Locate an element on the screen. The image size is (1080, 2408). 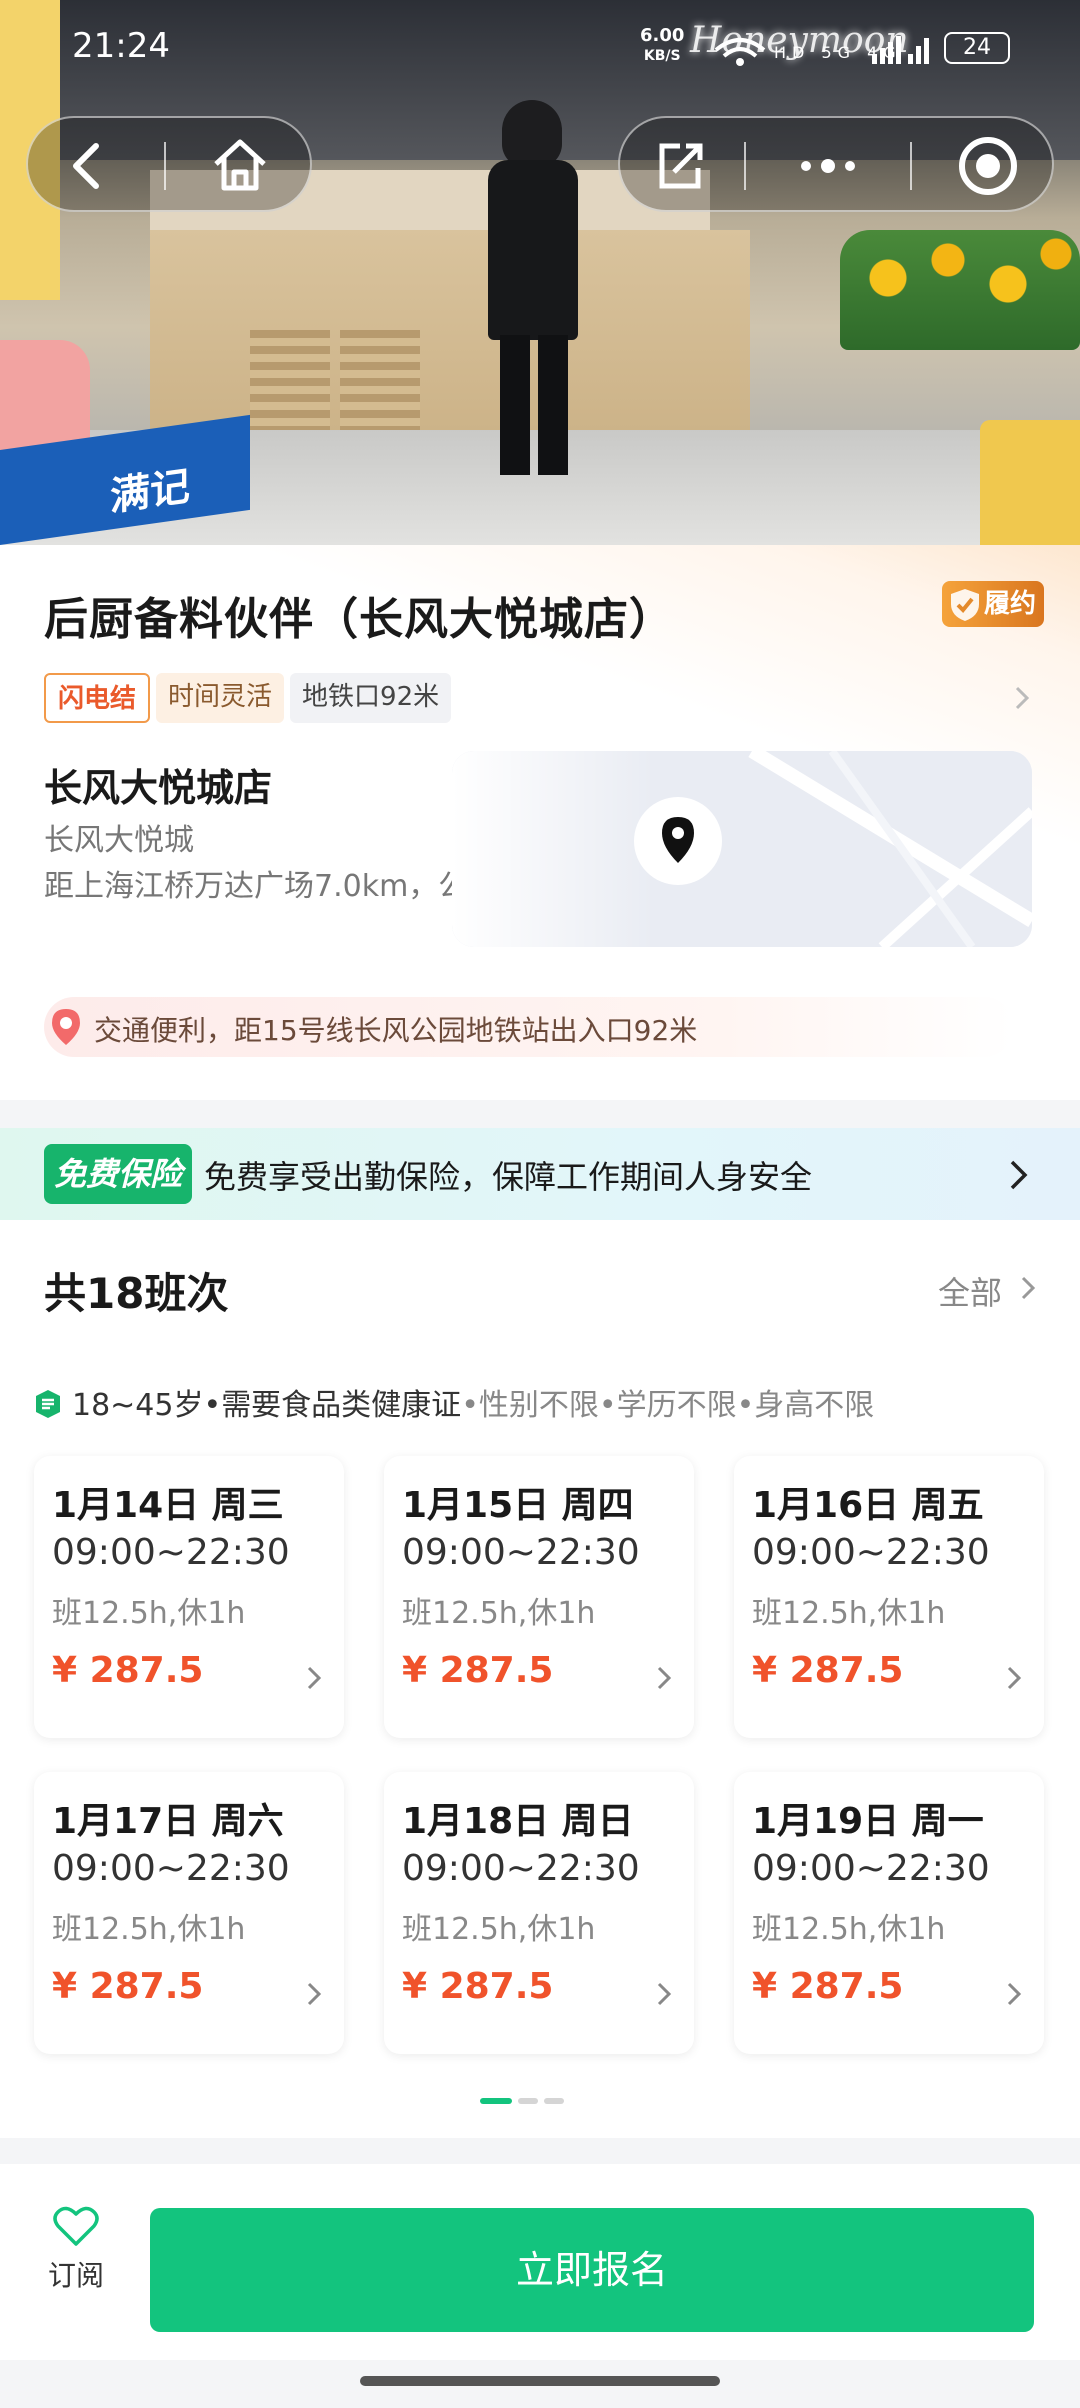
location-pin-icon is located at coordinates (66, 1027).